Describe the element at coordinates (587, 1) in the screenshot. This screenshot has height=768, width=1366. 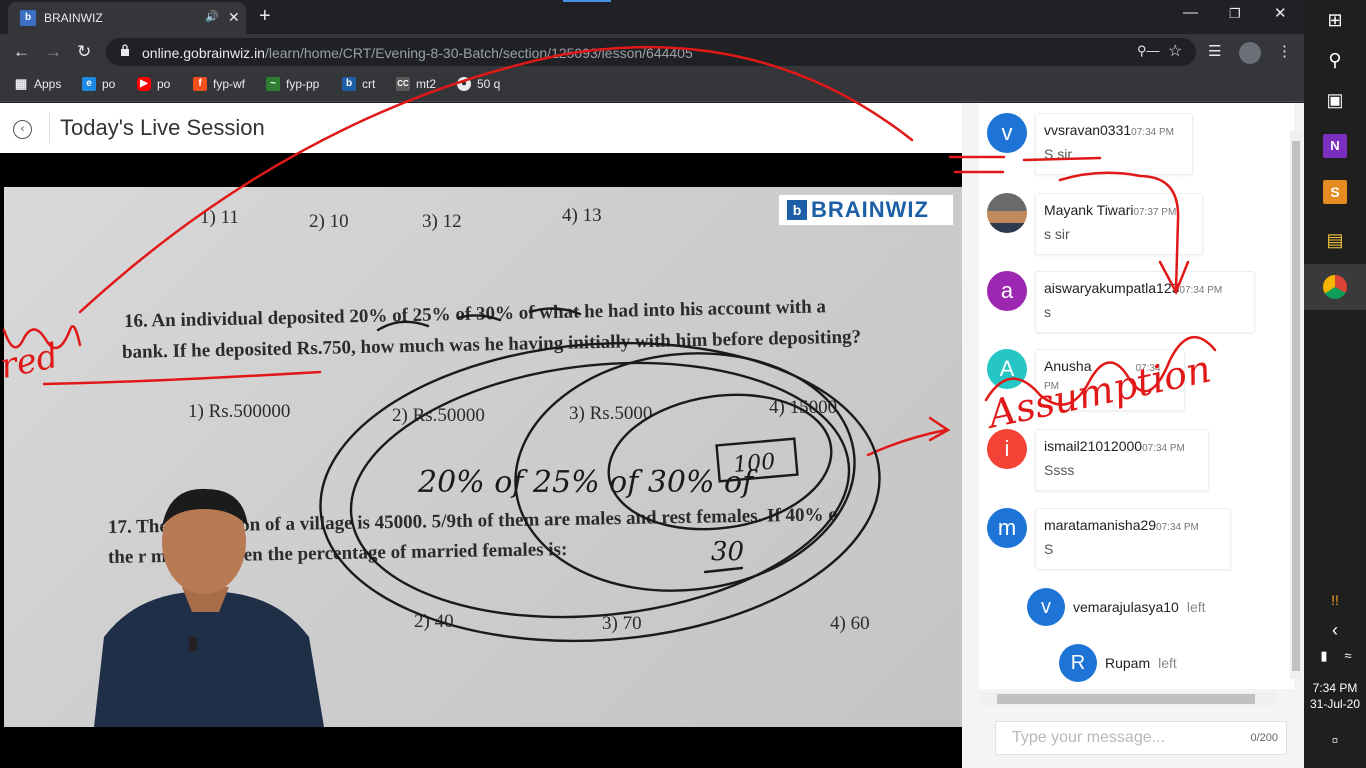
I see `tab-accent-bar` at that location.